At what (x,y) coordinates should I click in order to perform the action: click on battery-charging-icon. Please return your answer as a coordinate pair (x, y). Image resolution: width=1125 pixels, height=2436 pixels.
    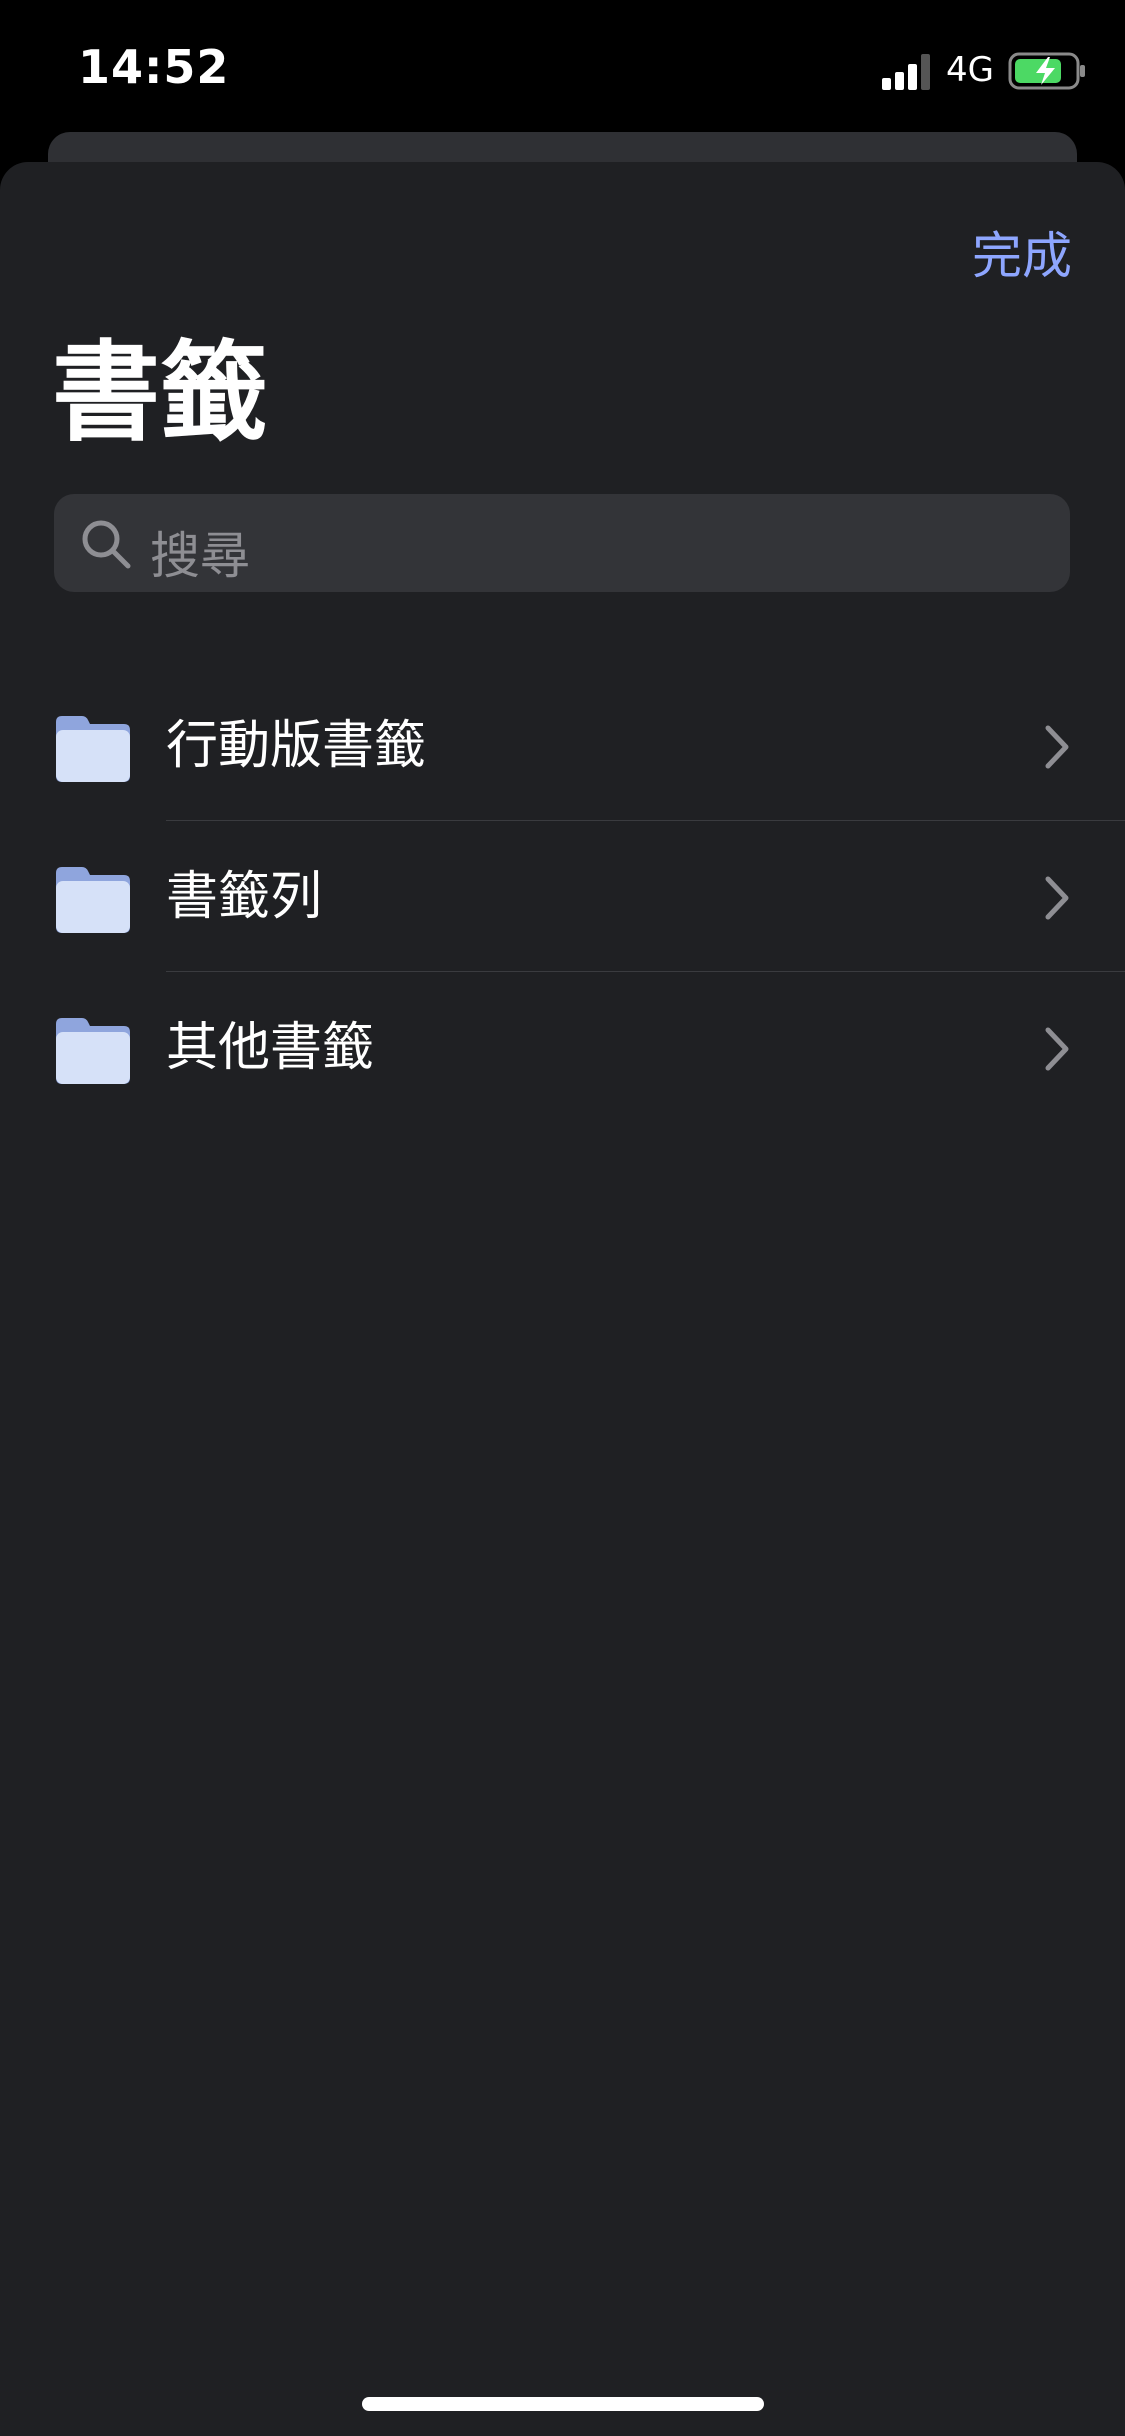
    Looking at the image, I should click on (1046, 71).